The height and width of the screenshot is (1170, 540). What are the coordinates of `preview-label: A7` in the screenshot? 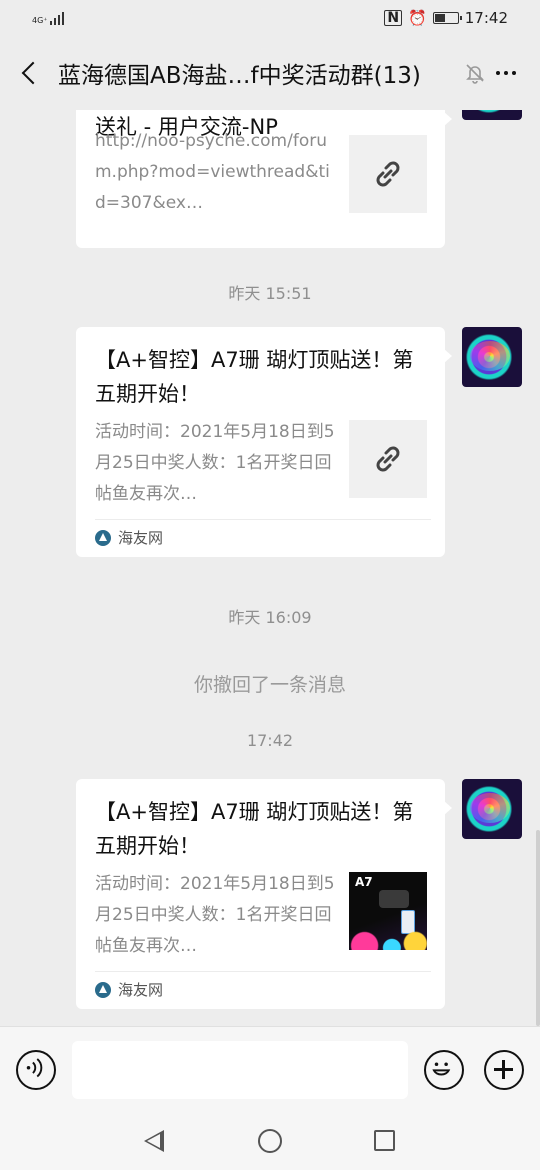 It's located at (364, 882).